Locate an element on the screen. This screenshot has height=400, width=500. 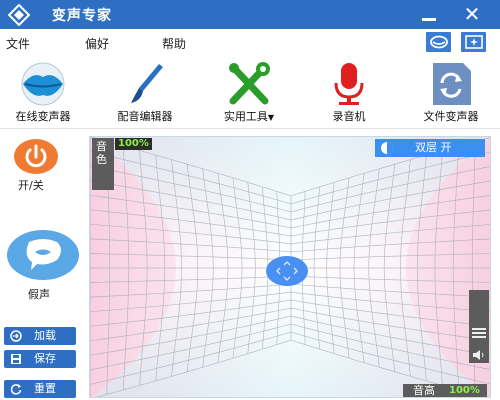
paintbrush-icon is located at coordinates (147, 83).